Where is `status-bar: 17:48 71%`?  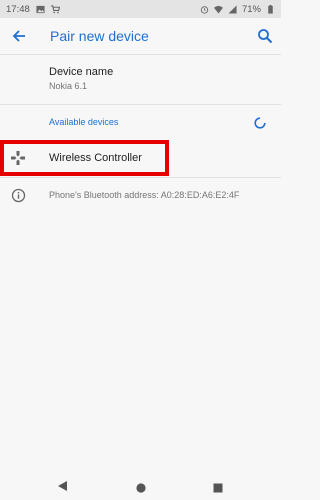
status-bar: 17:48 71% is located at coordinates (140, 9).